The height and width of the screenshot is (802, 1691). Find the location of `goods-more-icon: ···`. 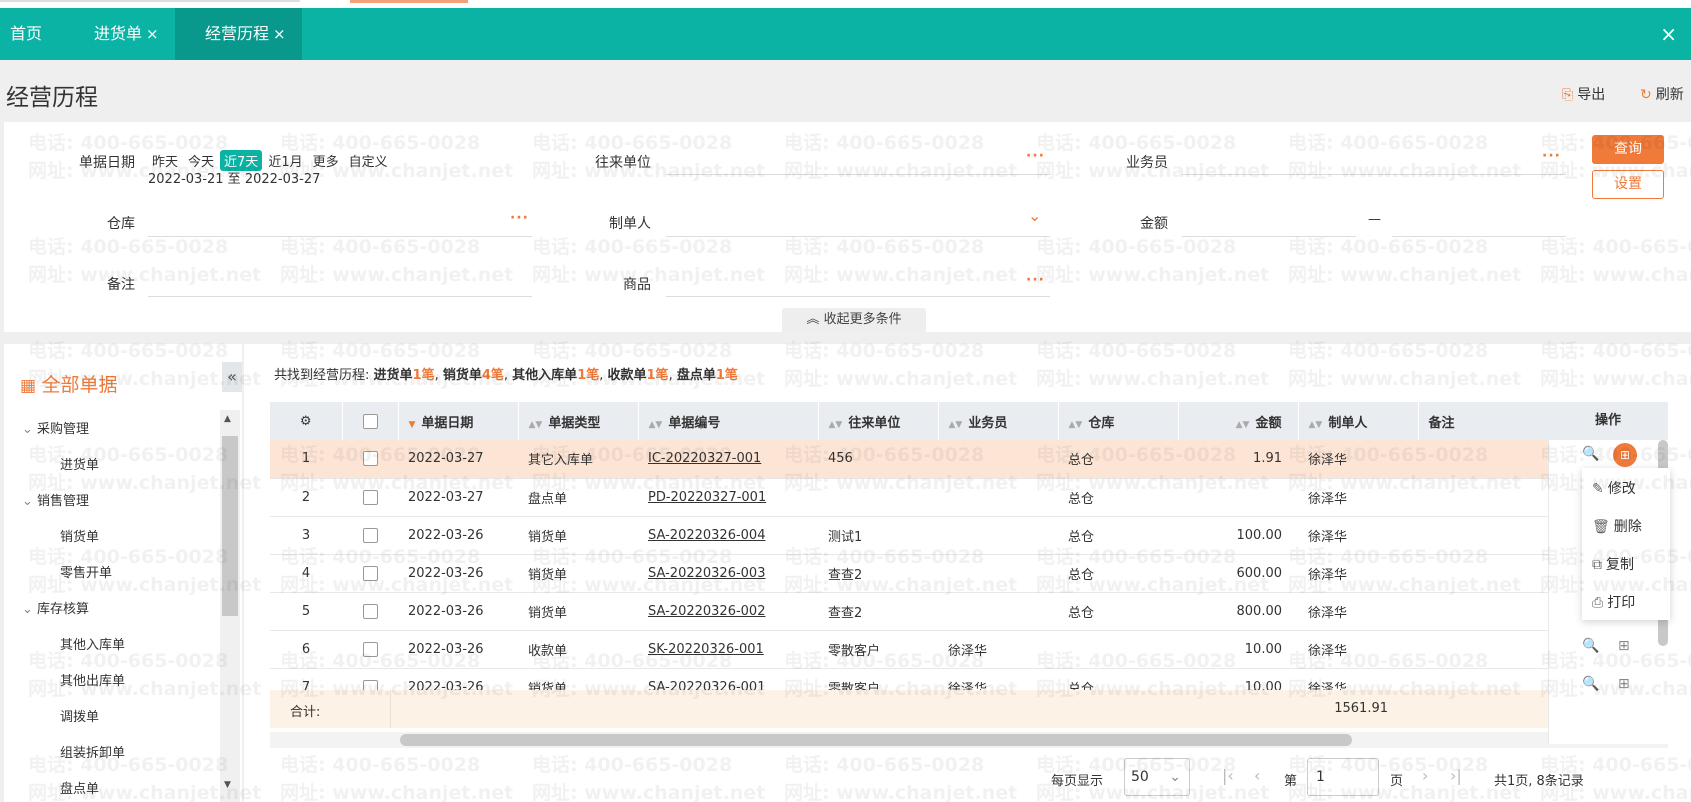

goods-more-icon: ··· is located at coordinates (1035, 280).